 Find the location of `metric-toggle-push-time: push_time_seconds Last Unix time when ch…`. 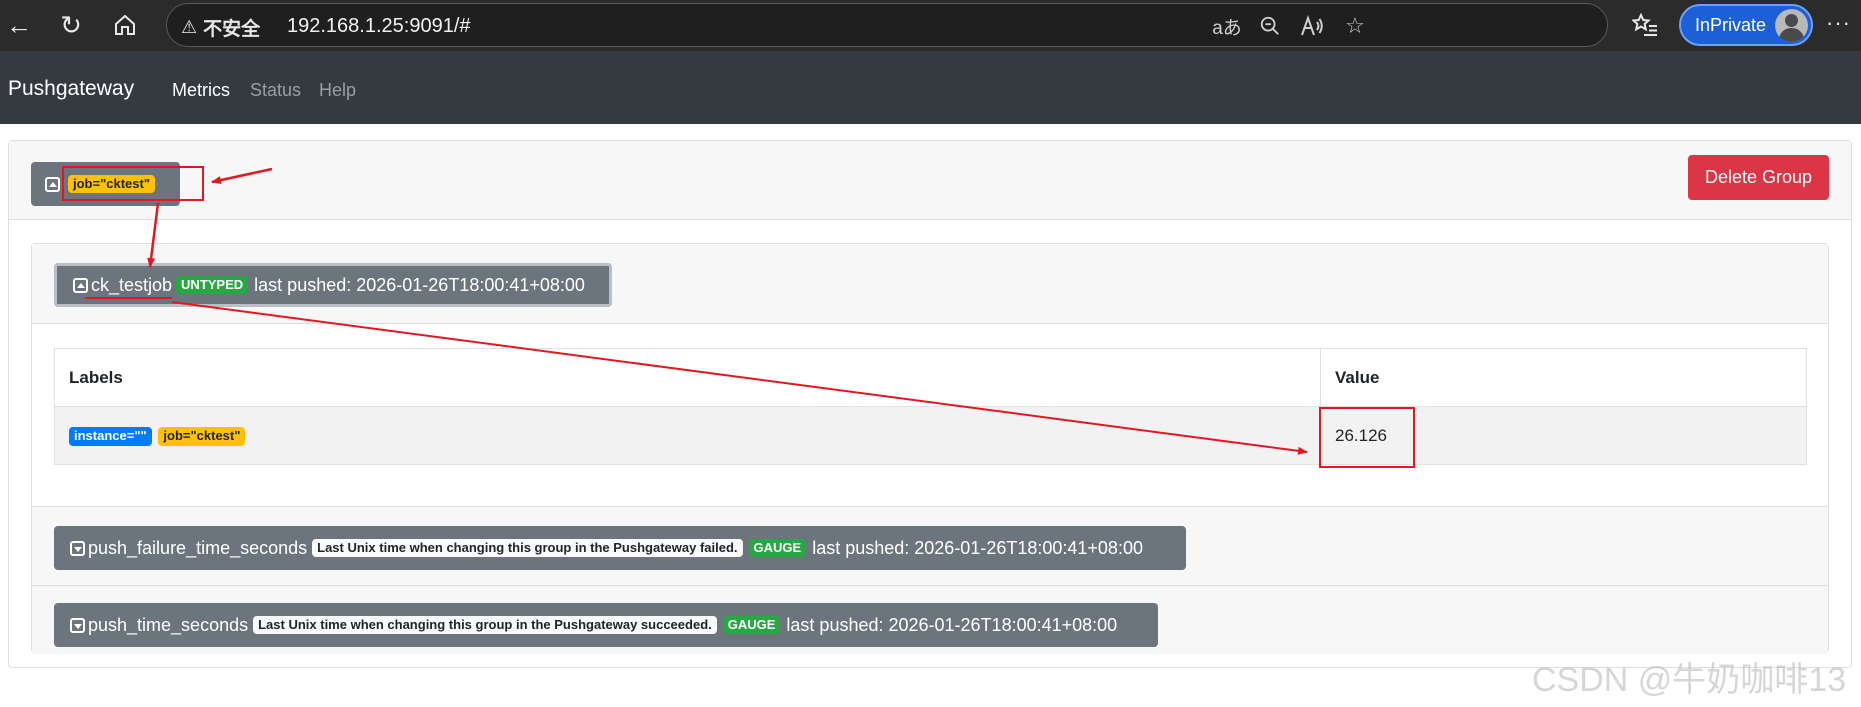

metric-toggle-push-time: push_time_seconds Last Unix time when ch… is located at coordinates (606, 625).